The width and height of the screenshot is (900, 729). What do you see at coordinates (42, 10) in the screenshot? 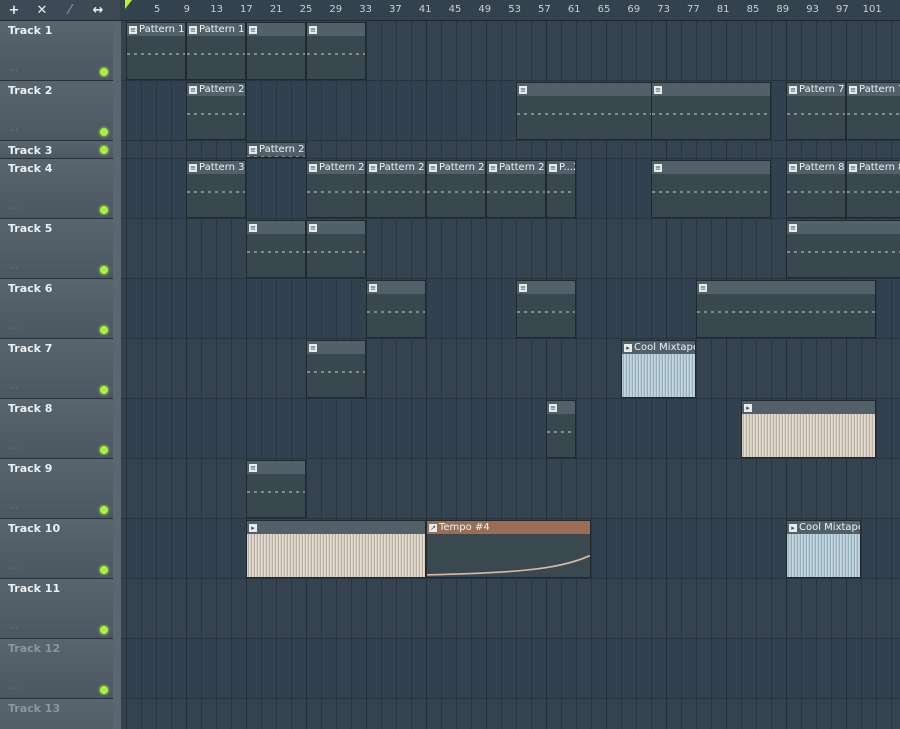
I see `delete-tool-button: ✕` at bounding box center [42, 10].